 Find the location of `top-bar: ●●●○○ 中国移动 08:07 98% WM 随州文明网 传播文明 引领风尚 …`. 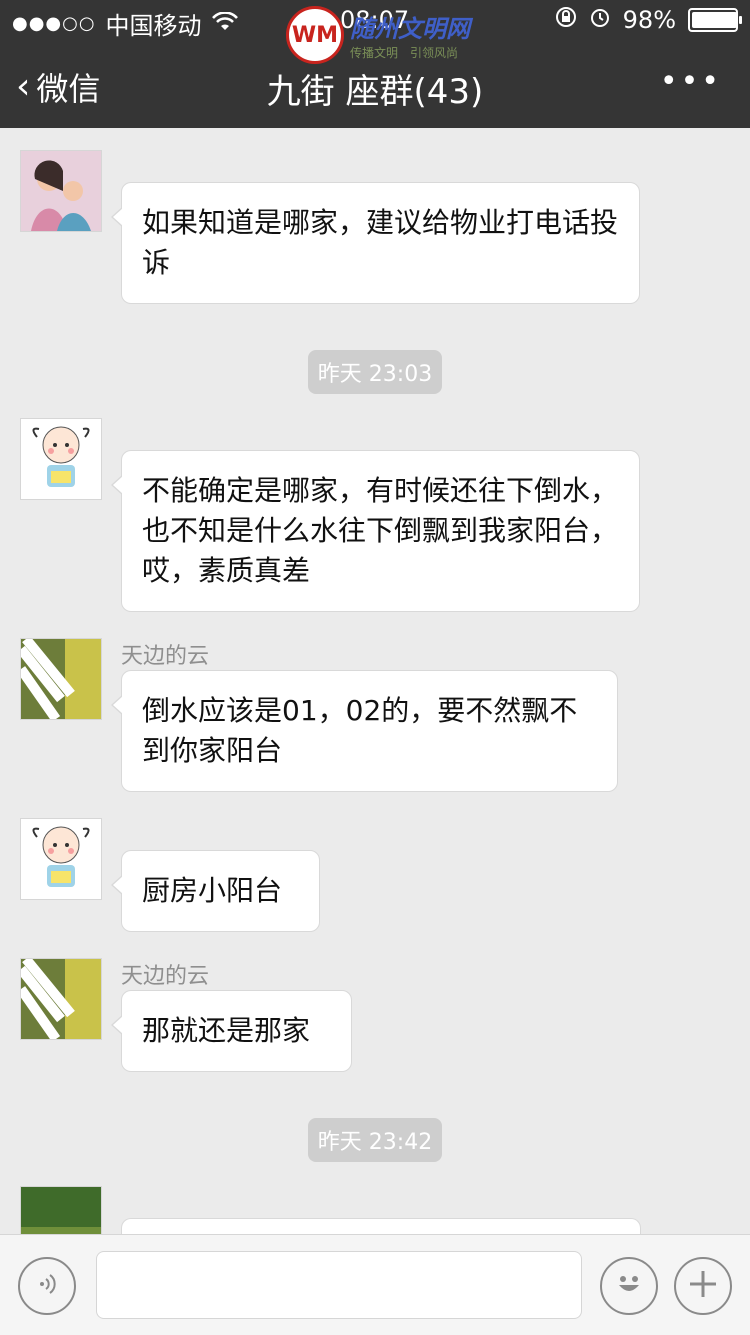

top-bar: ●●●○○ 中国移动 08:07 98% WM 随州文明网 传播文明 引领风尚 … is located at coordinates (375, 64).